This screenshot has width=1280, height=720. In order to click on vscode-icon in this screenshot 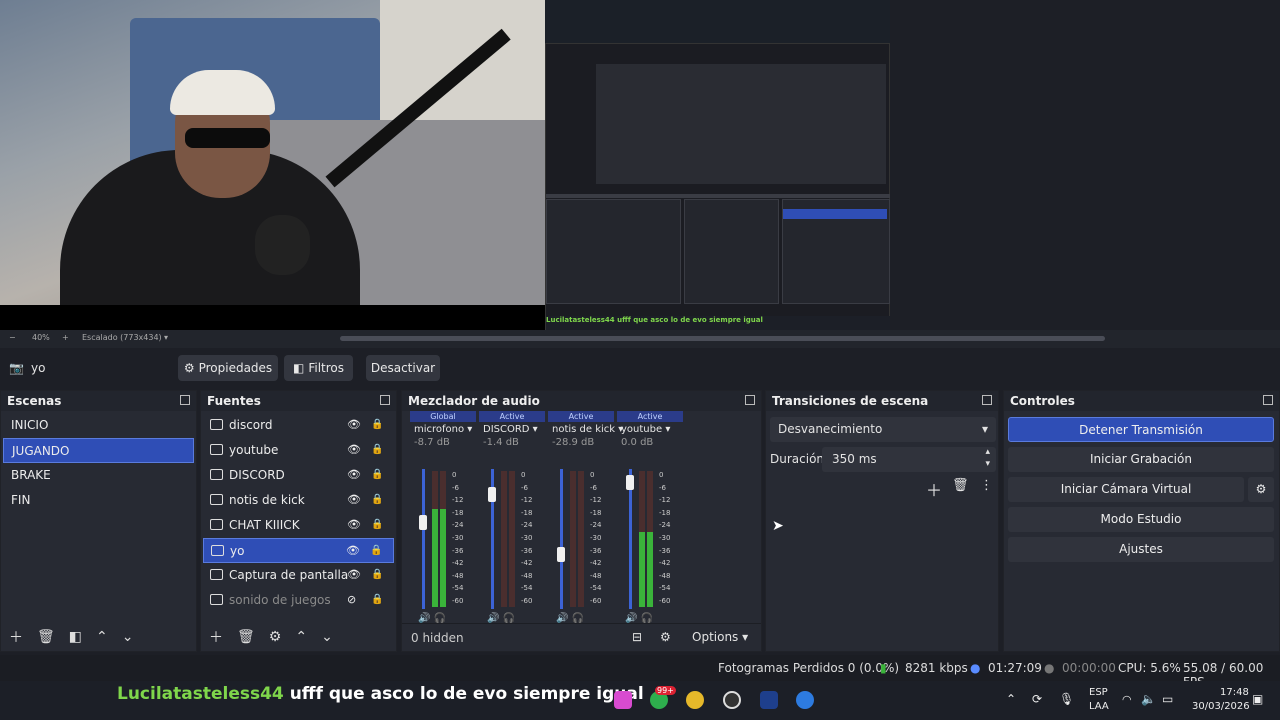, I will do `click(769, 700)`.